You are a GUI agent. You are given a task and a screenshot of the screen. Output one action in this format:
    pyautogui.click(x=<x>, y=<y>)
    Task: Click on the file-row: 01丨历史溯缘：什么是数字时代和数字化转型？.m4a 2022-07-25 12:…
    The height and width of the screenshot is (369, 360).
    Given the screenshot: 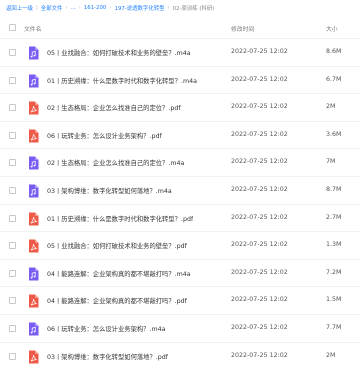 What is the action you would take?
    pyautogui.click(x=180, y=79)
    